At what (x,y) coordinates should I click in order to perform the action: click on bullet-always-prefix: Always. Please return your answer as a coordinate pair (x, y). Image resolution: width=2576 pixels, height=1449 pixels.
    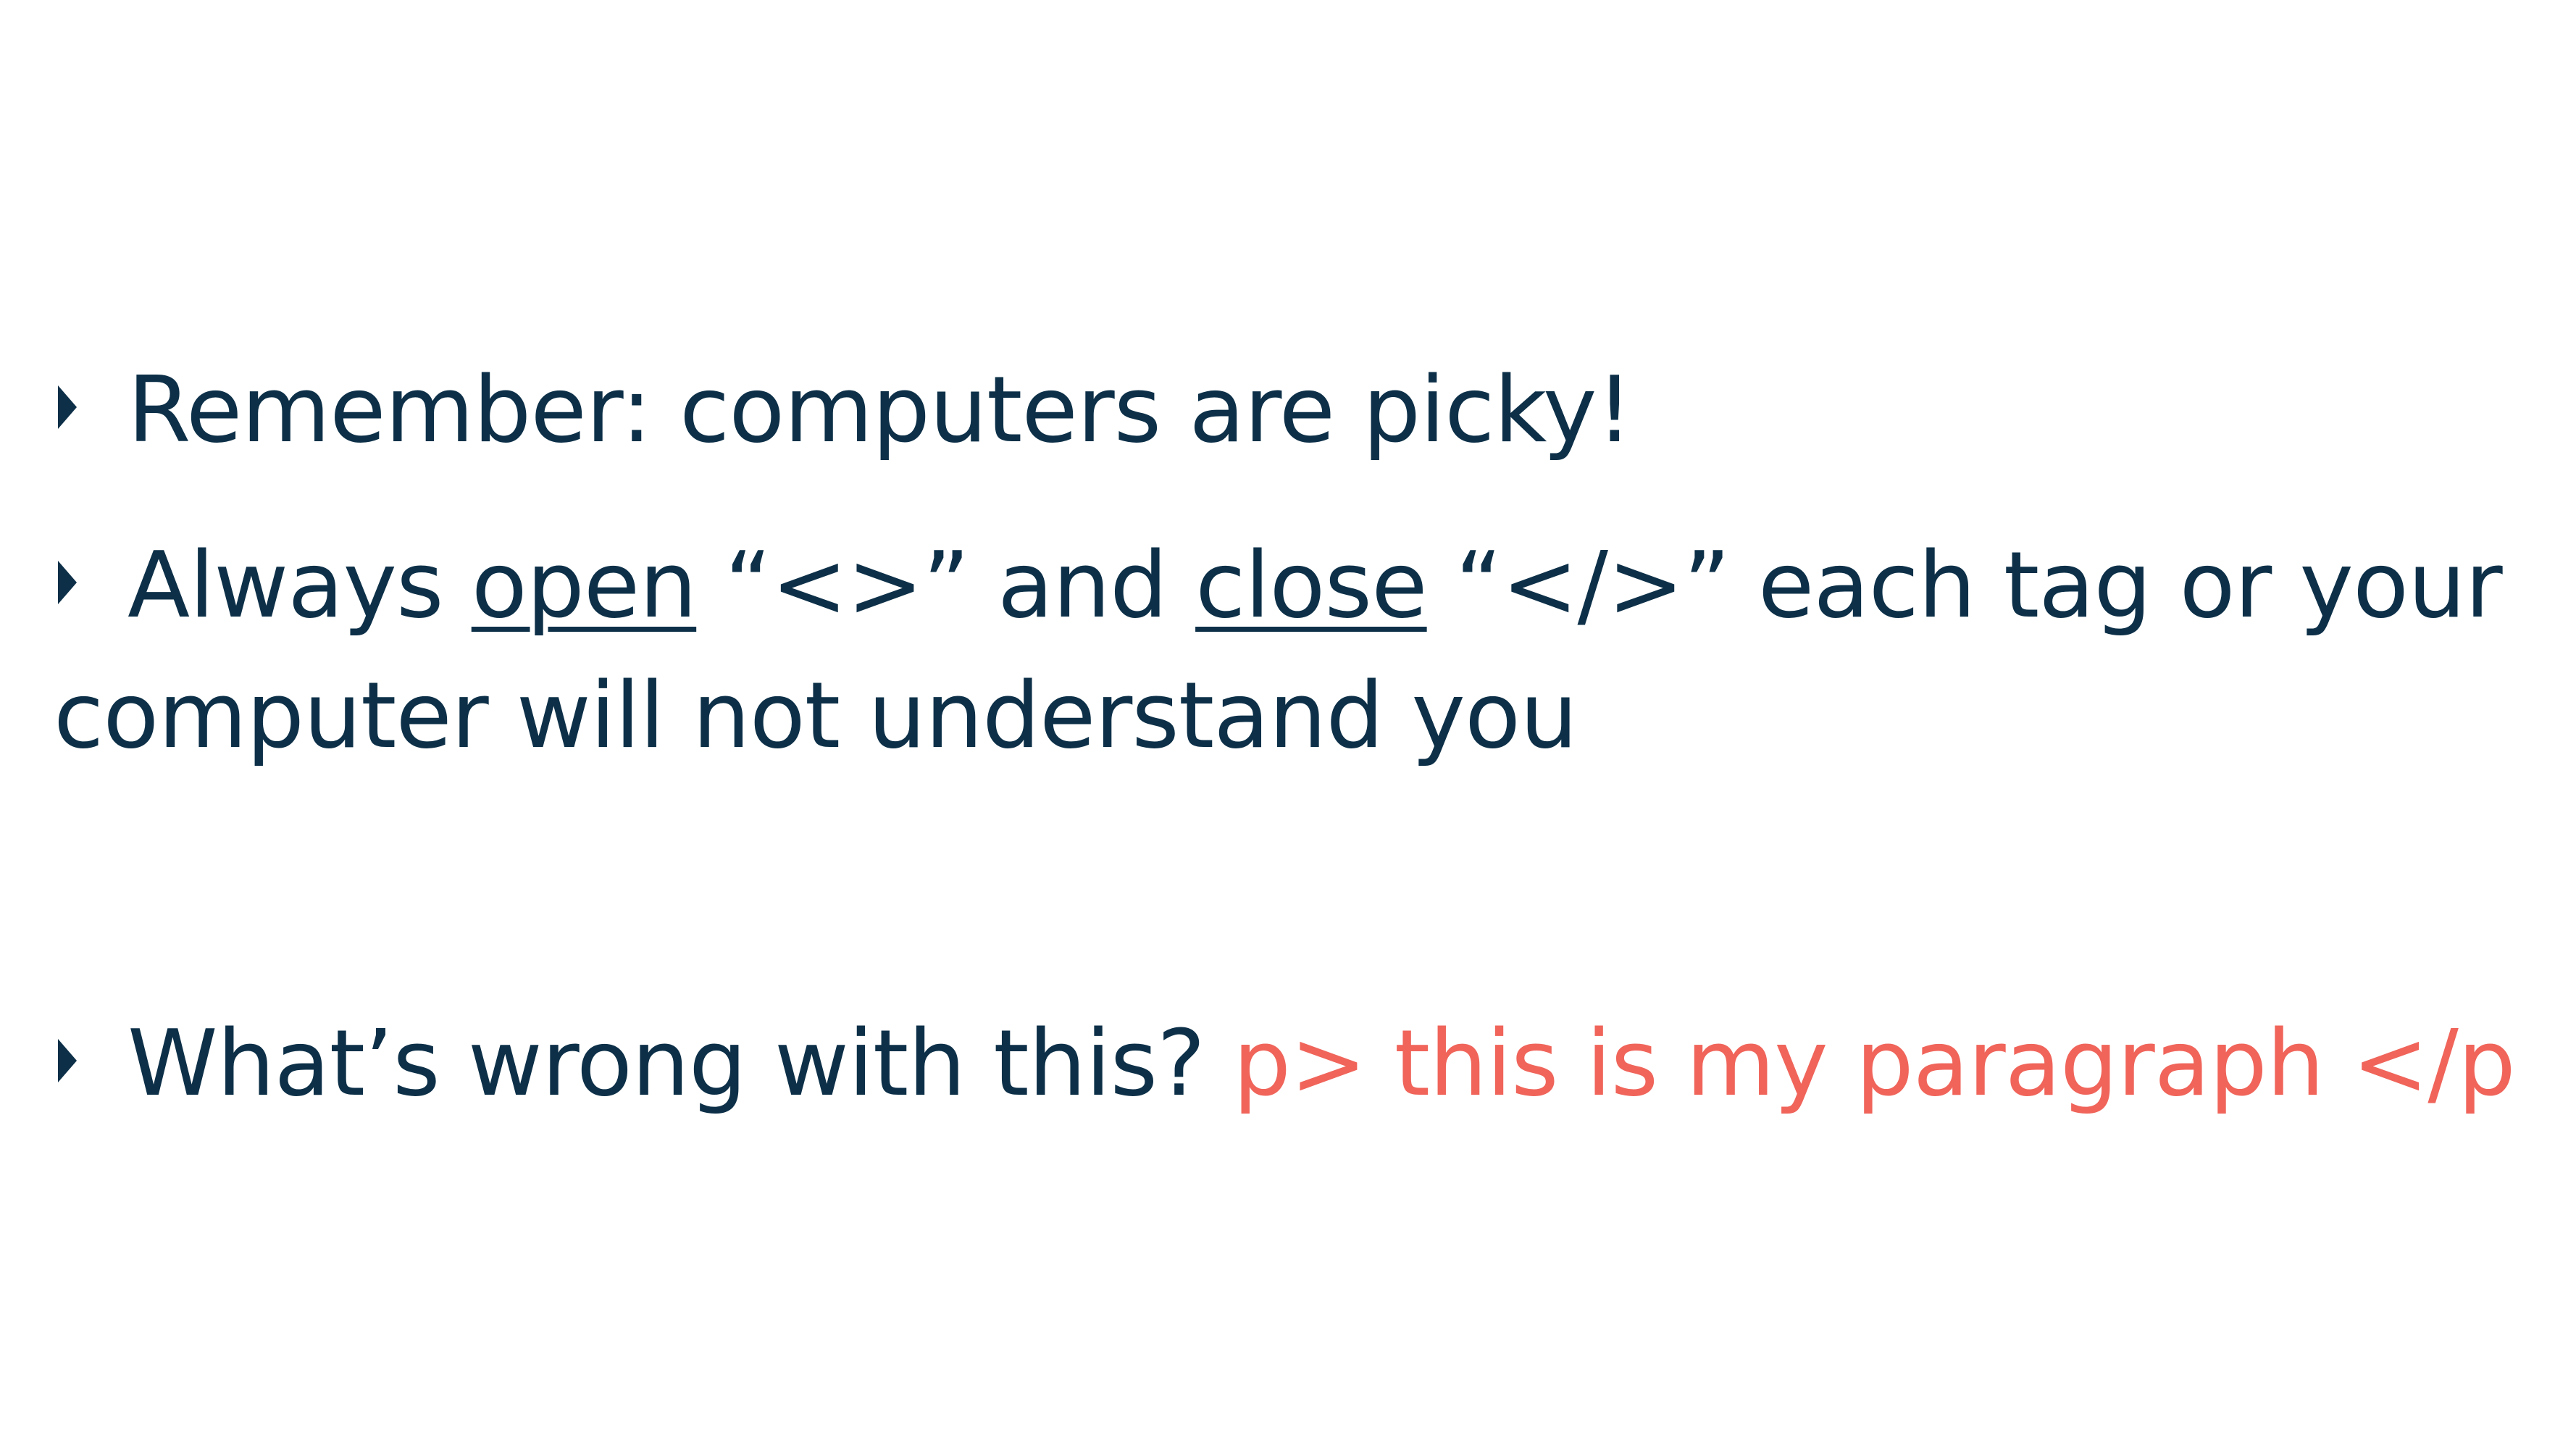
    Looking at the image, I should click on (299, 585).